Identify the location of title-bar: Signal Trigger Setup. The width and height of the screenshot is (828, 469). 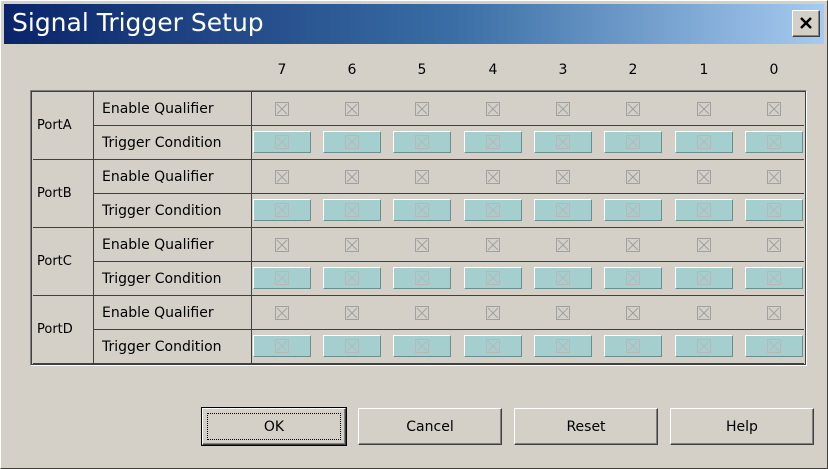
(414, 24).